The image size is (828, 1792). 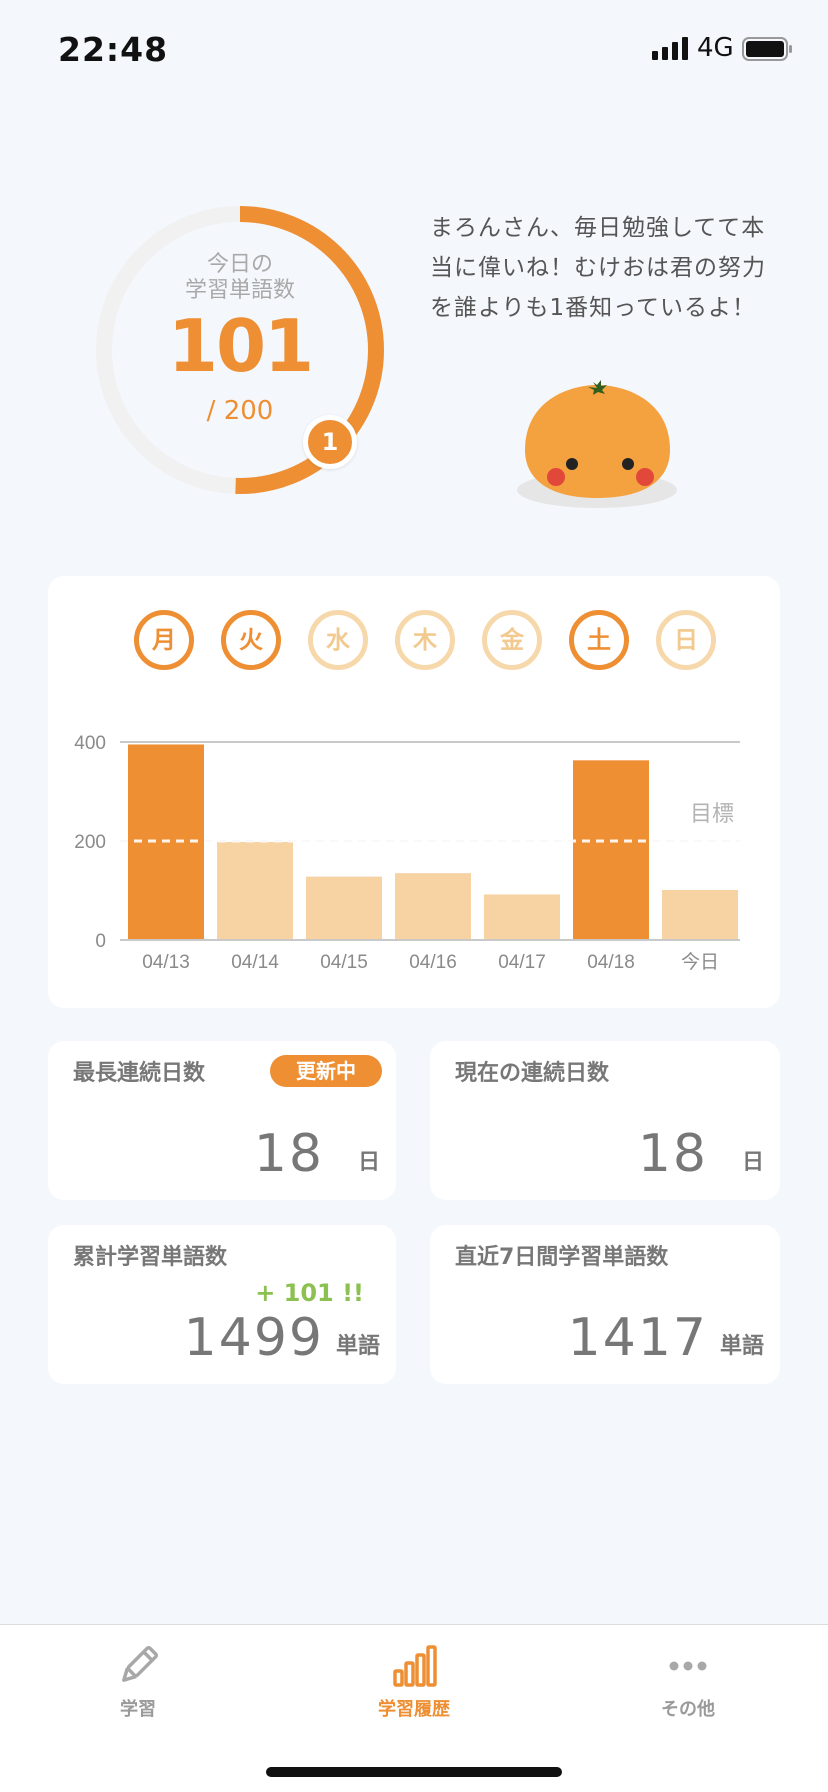 What do you see at coordinates (150, 1257) in the screenshot?
I see `total-words-title: 累計学習単語数` at bounding box center [150, 1257].